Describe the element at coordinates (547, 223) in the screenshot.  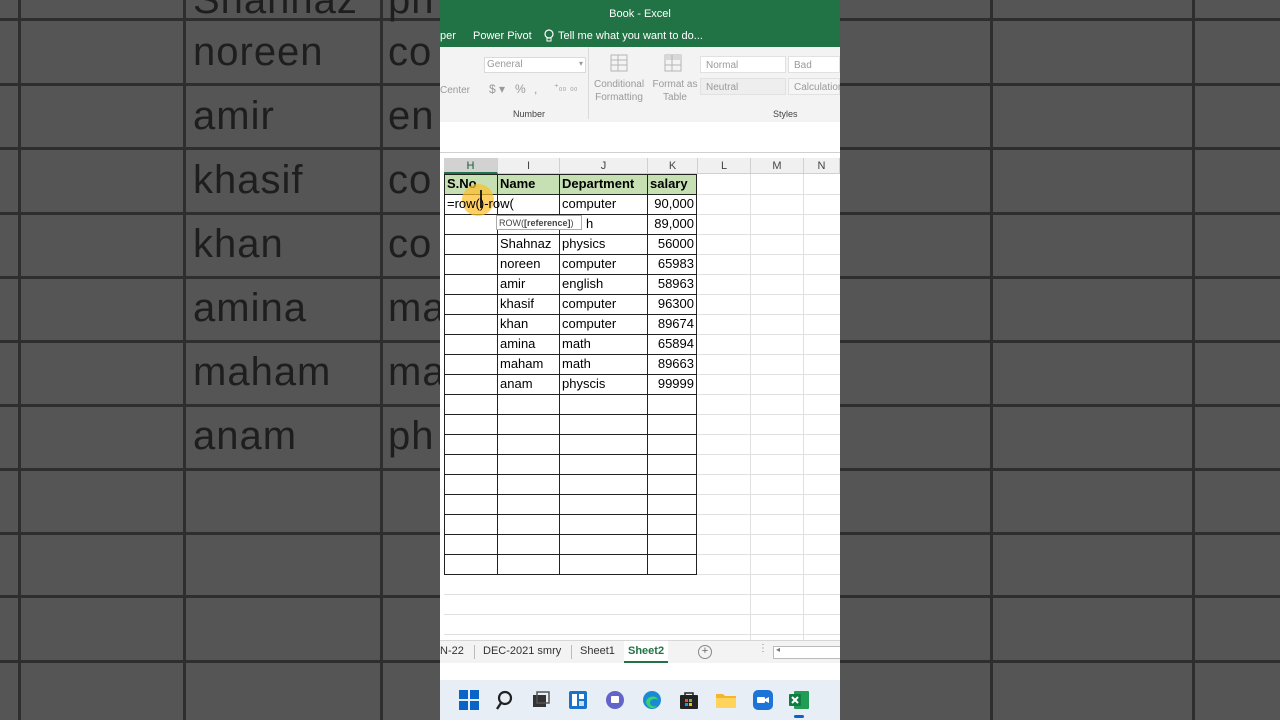
I see `tooltip-argument: [reference]` at that location.